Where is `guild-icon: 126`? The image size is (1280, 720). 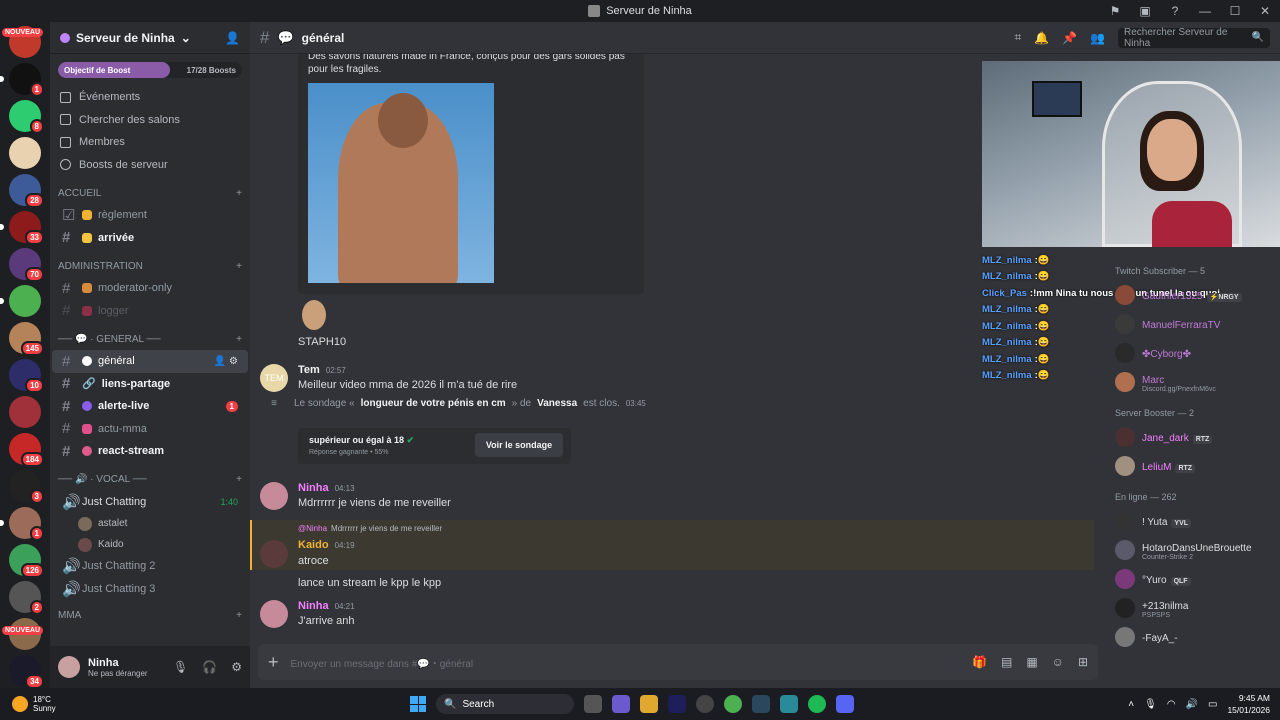 guild-icon: 126 is located at coordinates (26, 561).